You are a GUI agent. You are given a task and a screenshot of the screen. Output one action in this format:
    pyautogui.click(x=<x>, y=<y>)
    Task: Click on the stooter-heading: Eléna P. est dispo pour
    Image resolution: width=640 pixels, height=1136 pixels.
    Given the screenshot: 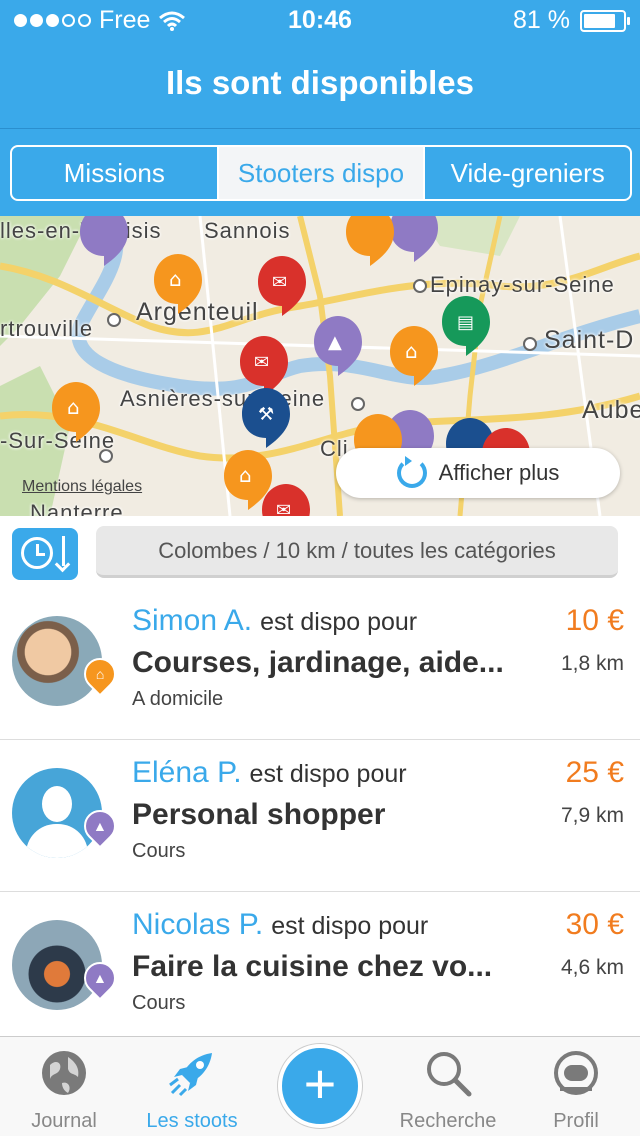 What is the action you would take?
    pyautogui.click(x=269, y=773)
    